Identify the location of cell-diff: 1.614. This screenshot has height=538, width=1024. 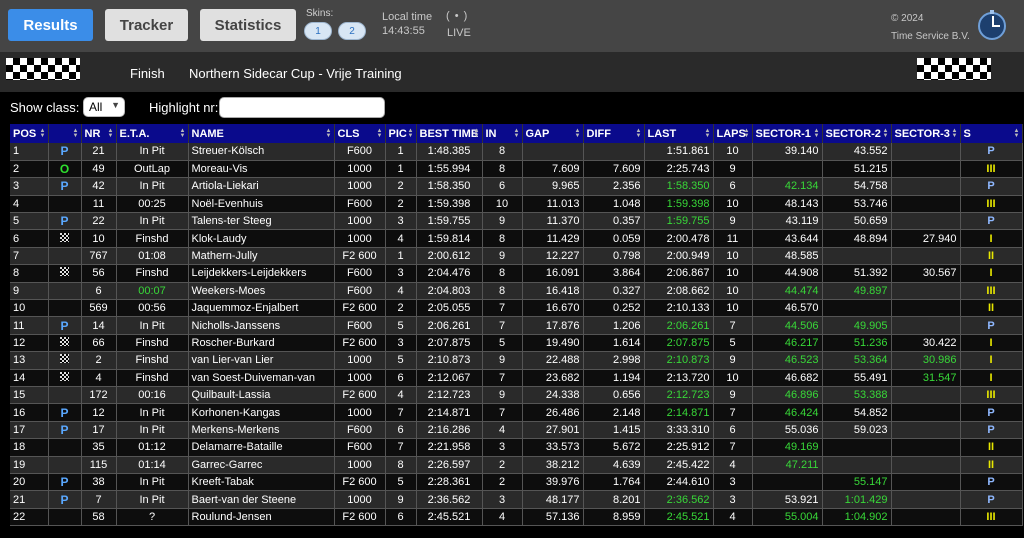
(614, 343).